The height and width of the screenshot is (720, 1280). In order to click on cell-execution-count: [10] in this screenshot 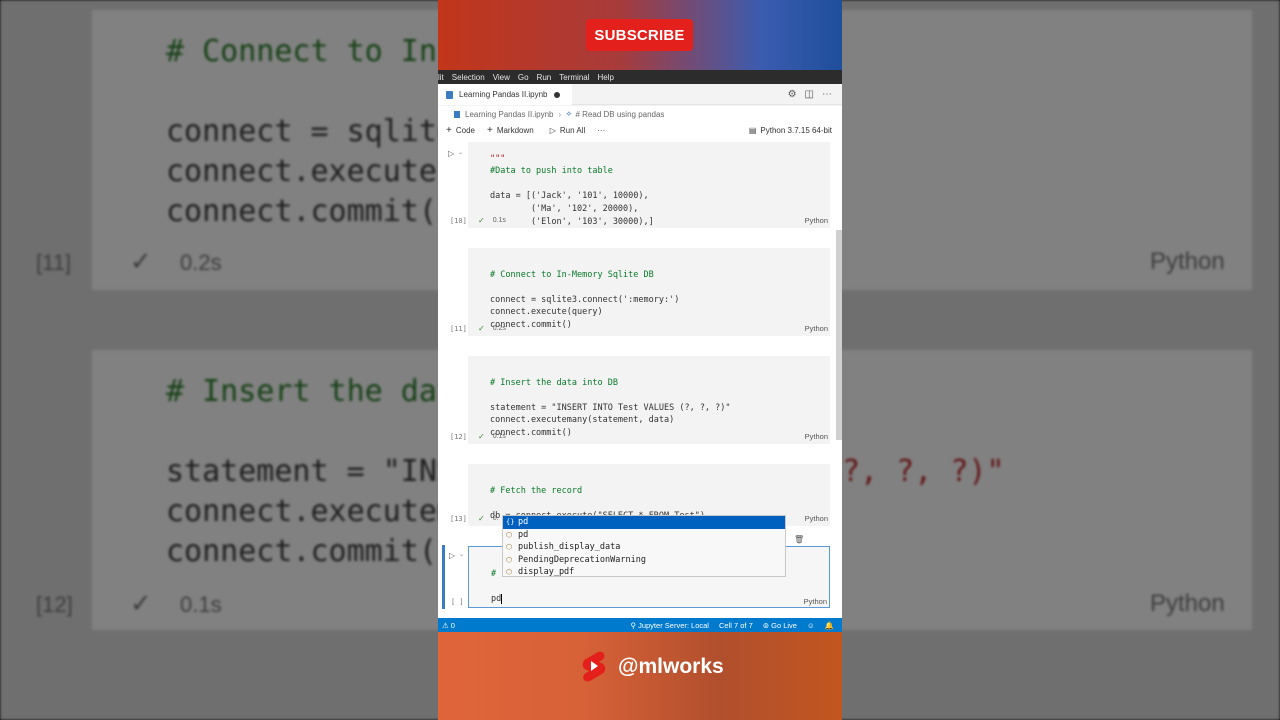, I will do `click(458, 221)`.